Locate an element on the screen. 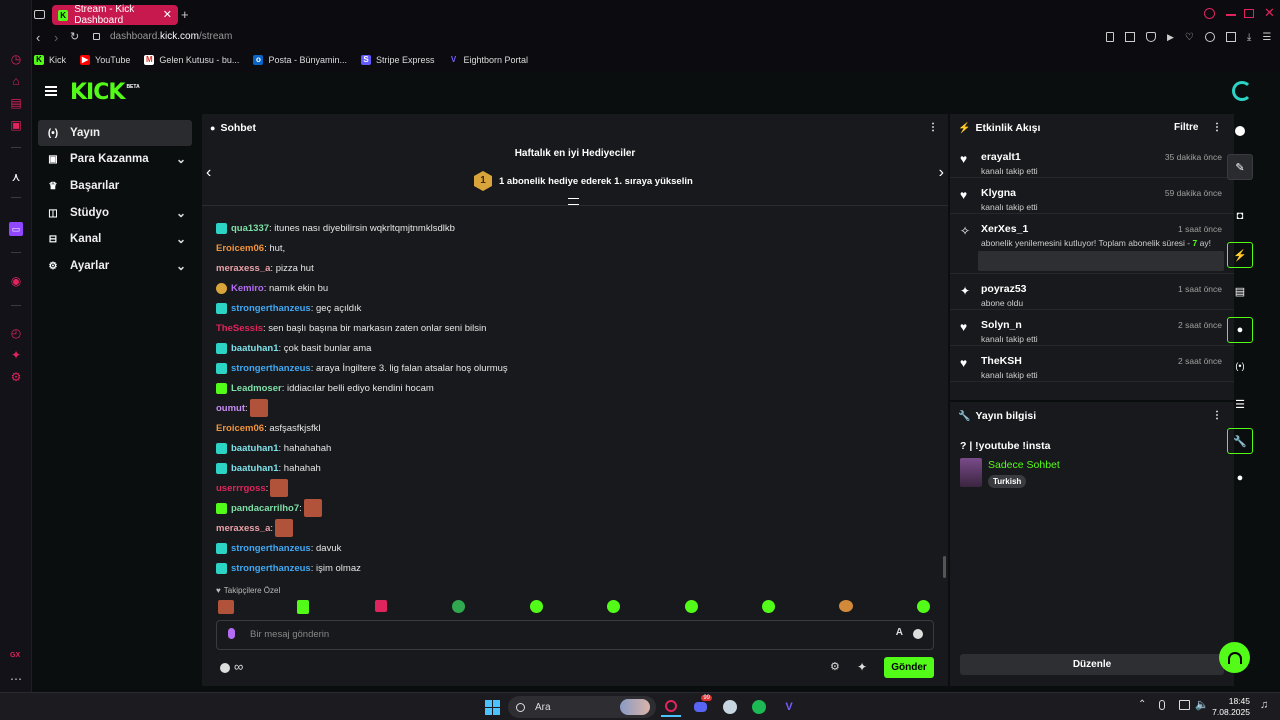 The height and width of the screenshot is (720, 1280). download-icon: ⤓ is located at coordinates (1249, 37).